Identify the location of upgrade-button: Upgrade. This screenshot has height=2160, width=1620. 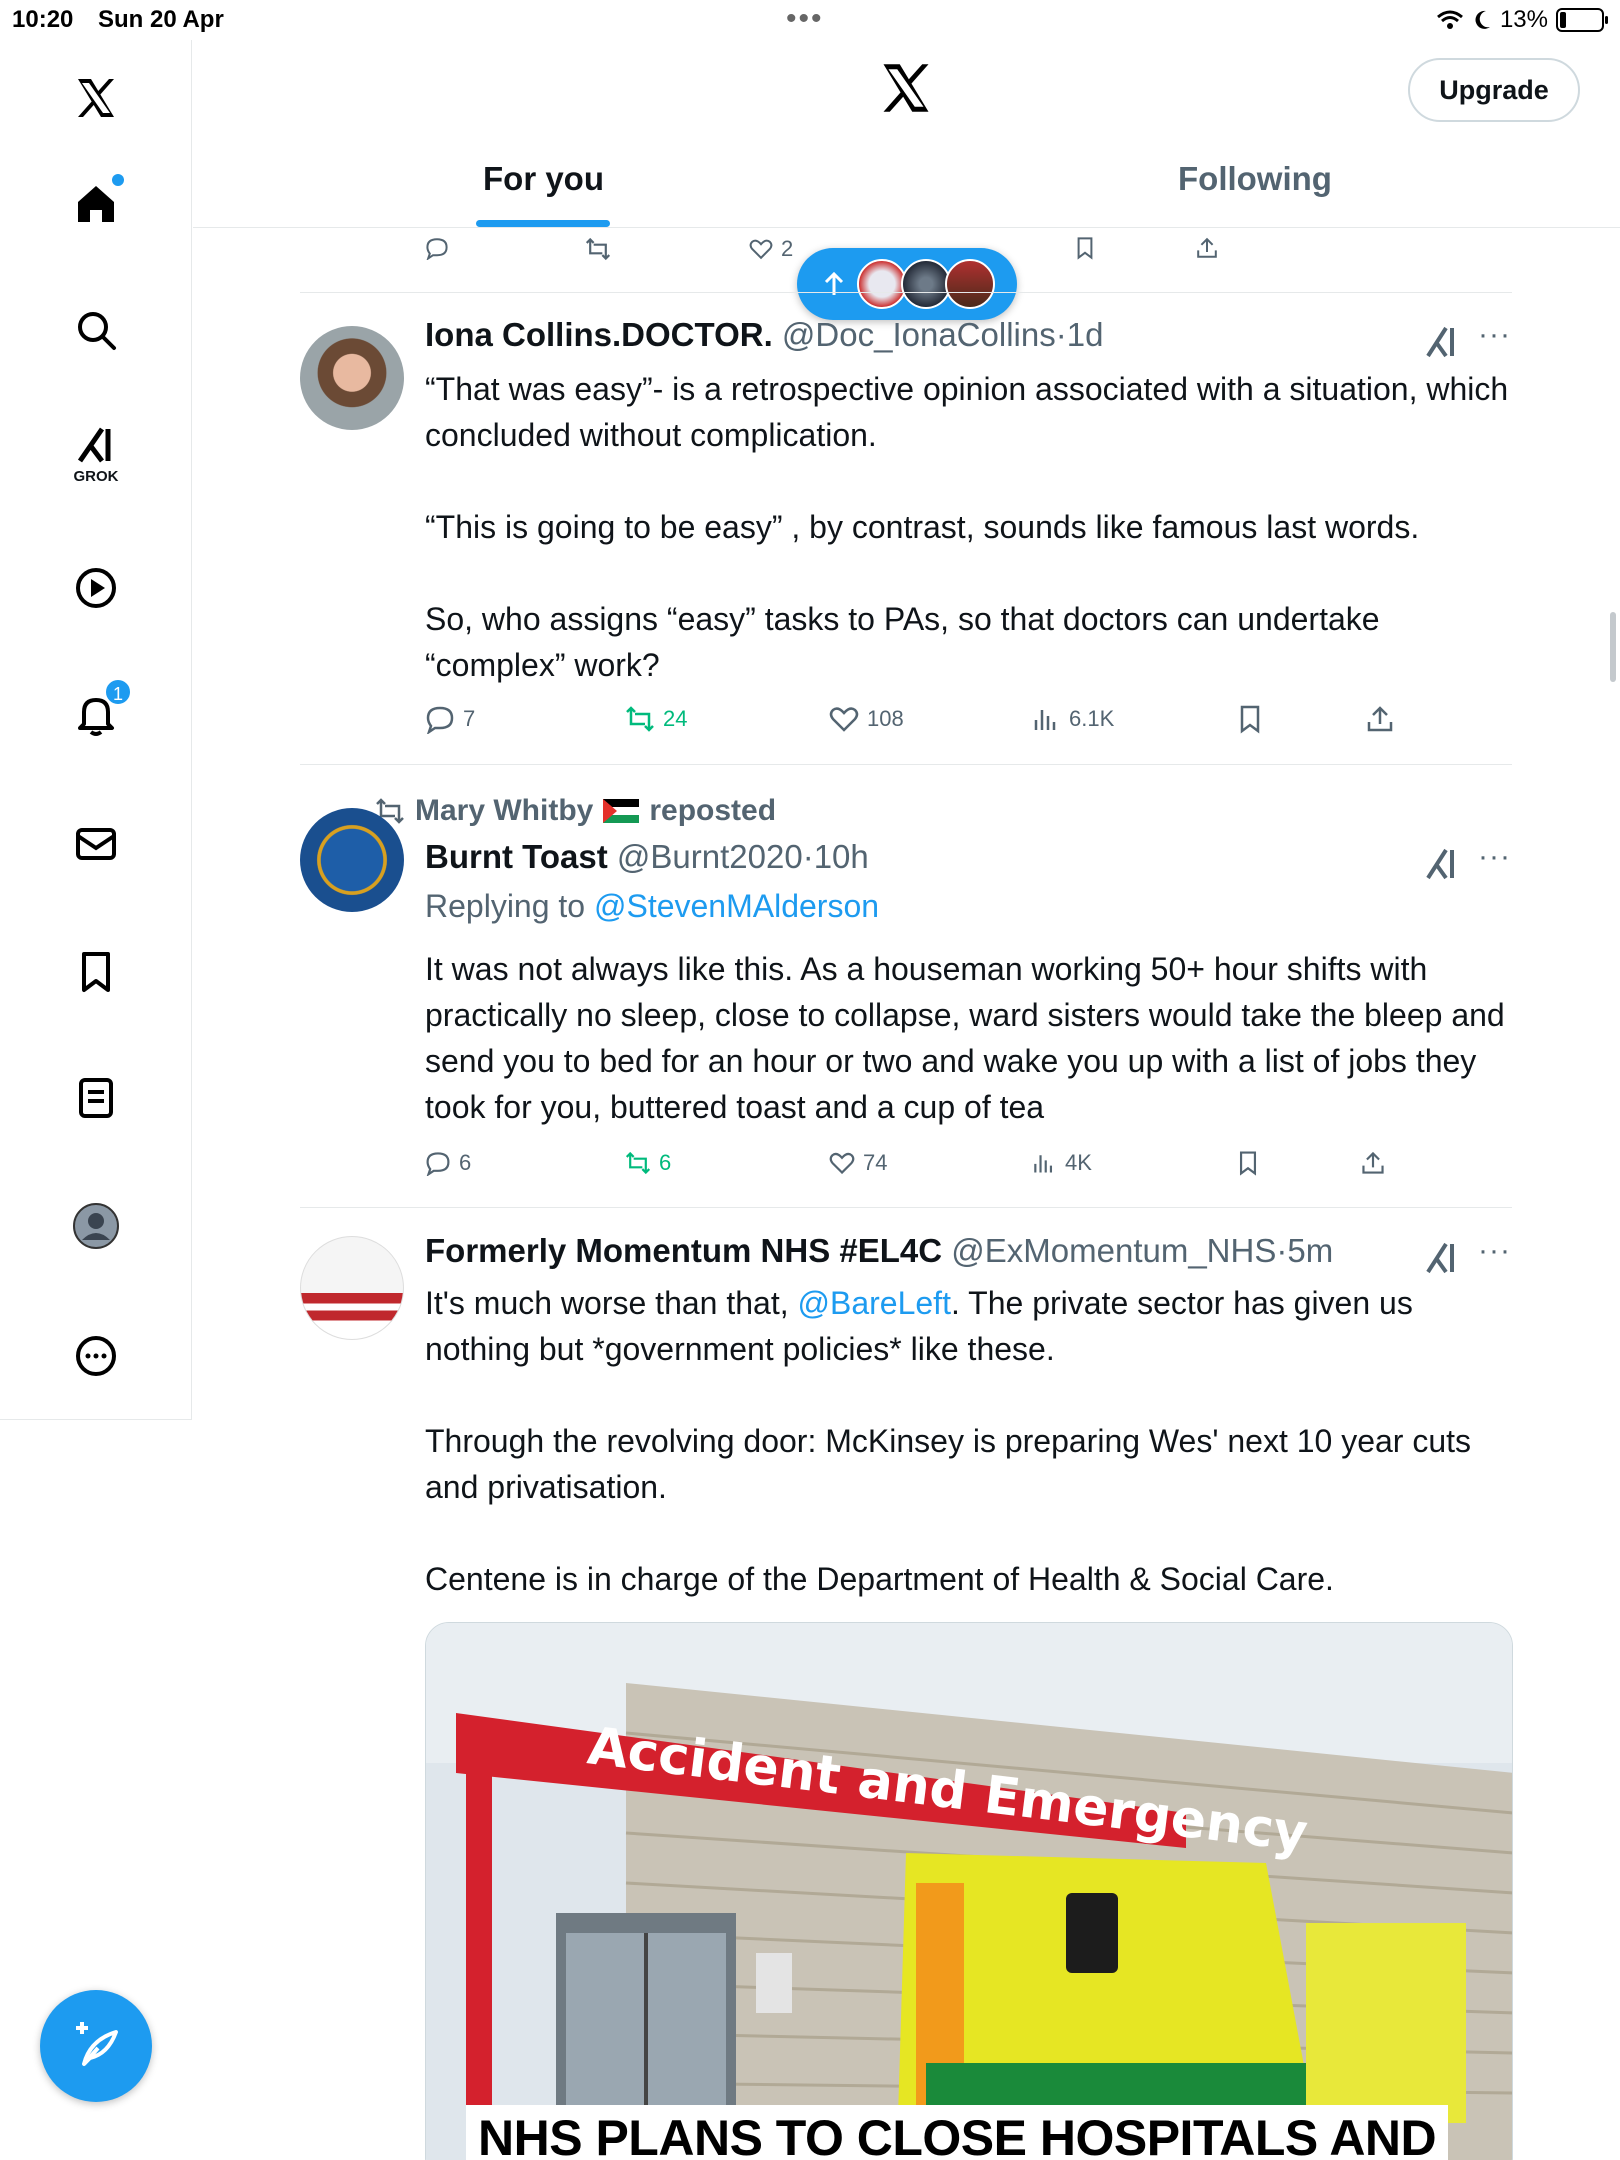
(1494, 90).